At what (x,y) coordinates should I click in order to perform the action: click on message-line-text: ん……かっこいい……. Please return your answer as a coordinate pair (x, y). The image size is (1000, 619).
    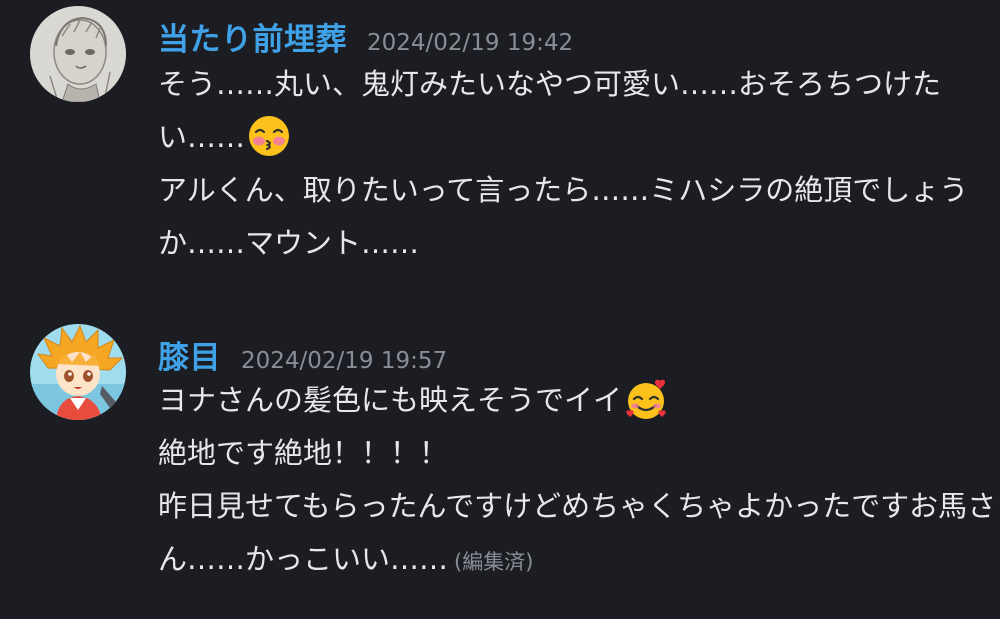
    Looking at the image, I should click on (303, 559).